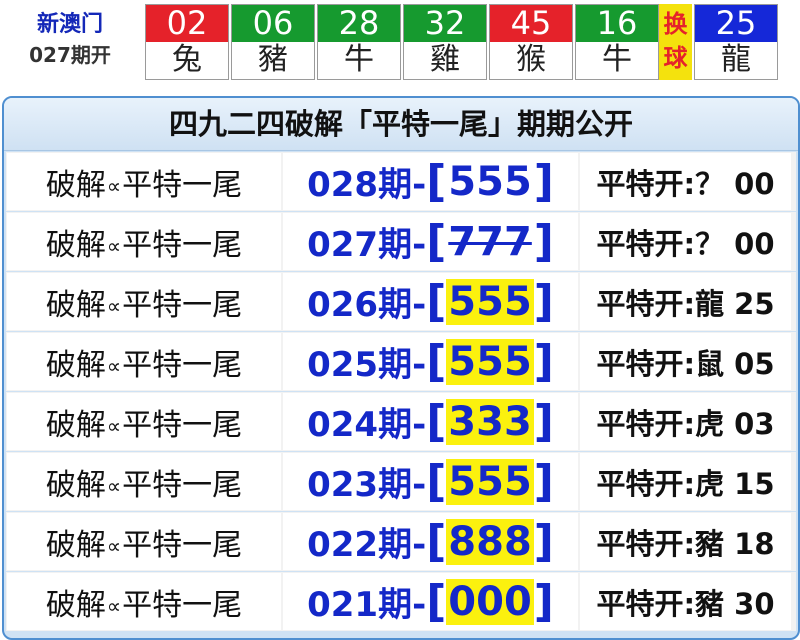 Image resolution: width=800 pixels, height=640 pixels. What do you see at coordinates (490, 421) in the screenshot?
I see `row-pick: 333` at bounding box center [490, 421].